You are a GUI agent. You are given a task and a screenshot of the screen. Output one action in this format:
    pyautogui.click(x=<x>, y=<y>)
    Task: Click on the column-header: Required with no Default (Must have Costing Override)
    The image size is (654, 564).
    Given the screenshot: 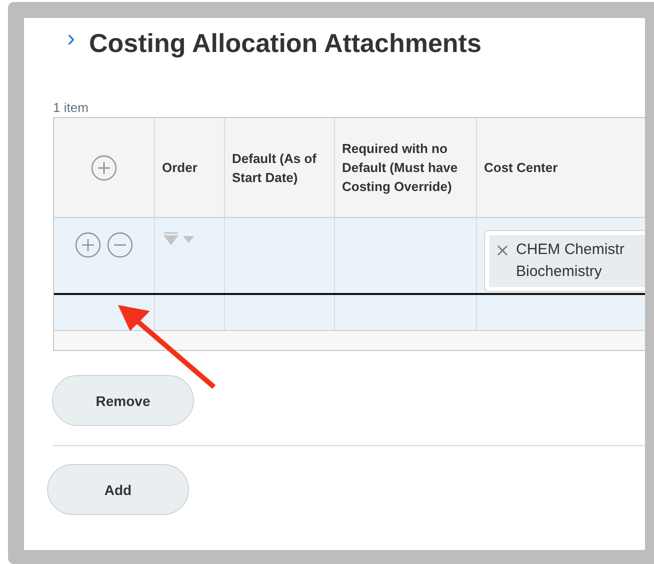 What is the action you would take?
    pyautogui.click(x=400, y=168)
    